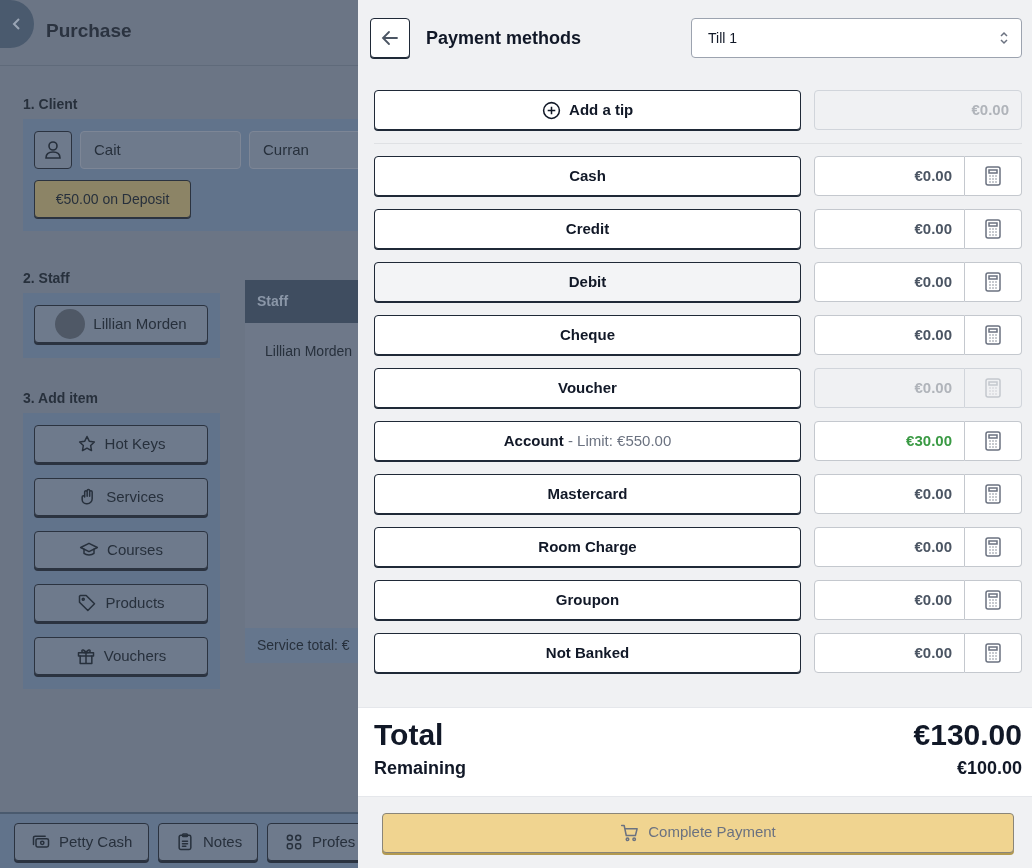 The width and height of the screenshot is (1032, 868). Describe the element at coordinates (17, 23) in the screenshot. I see `back-icon` at that location.